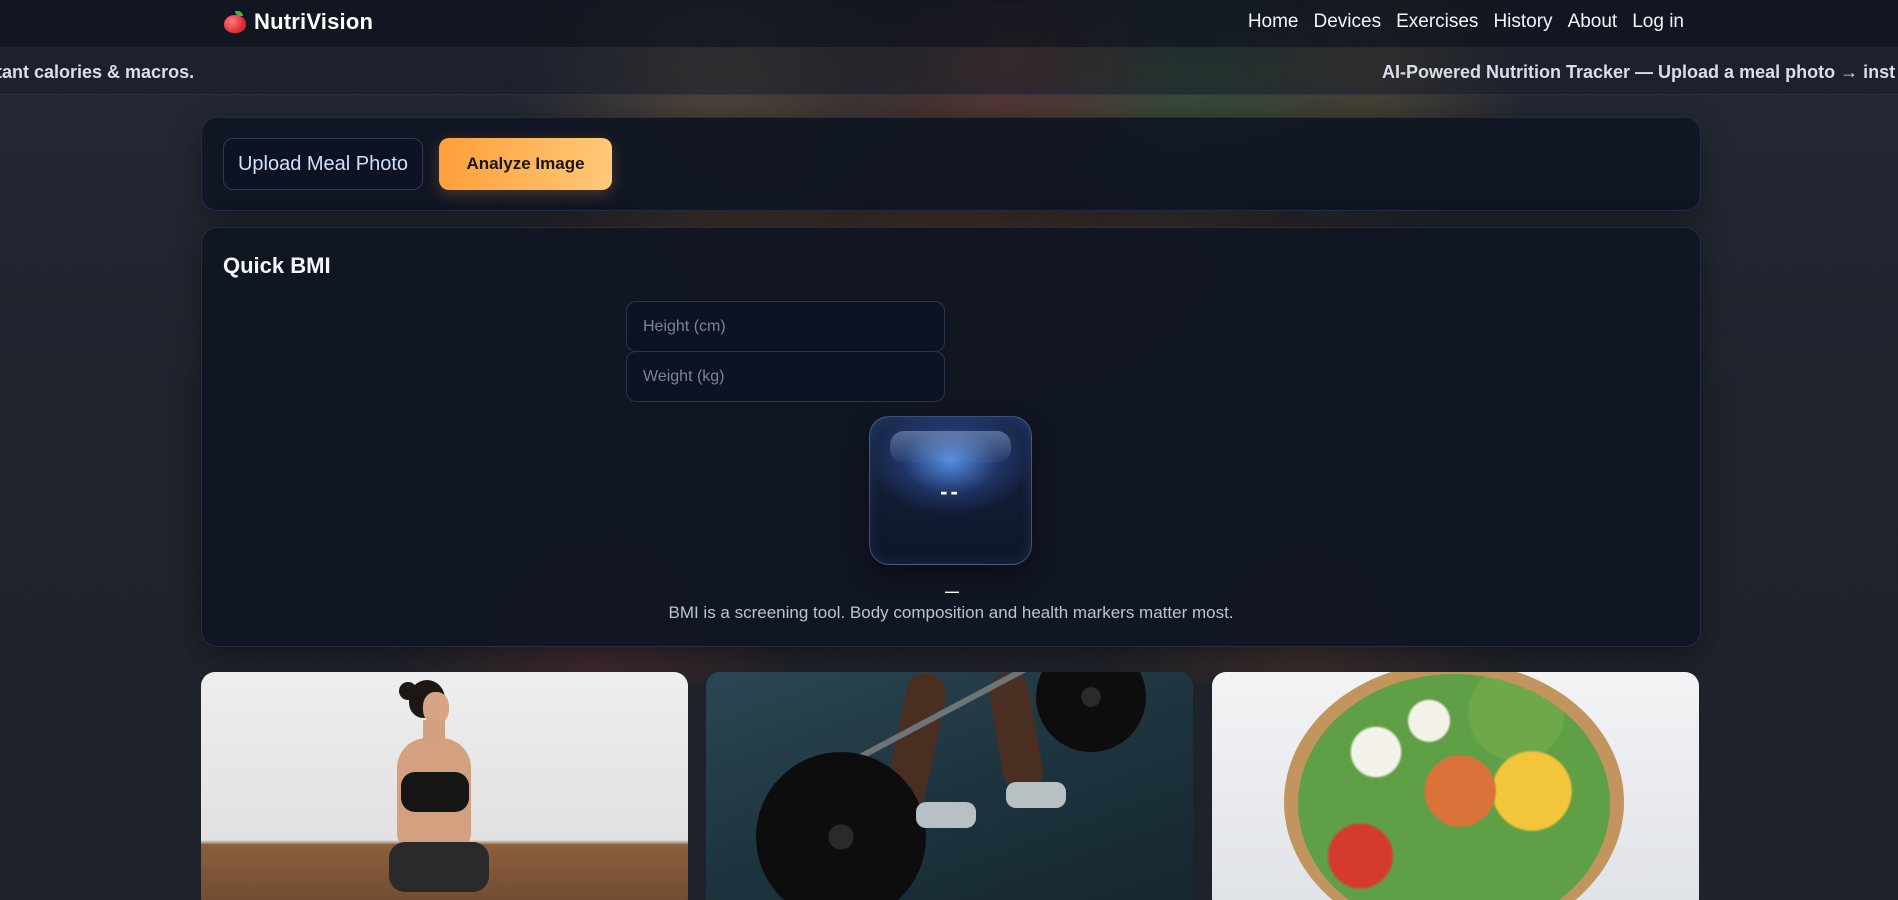  Describe the element at coordinates (785, 326) in the screenshot. I see `height-input` at that location.